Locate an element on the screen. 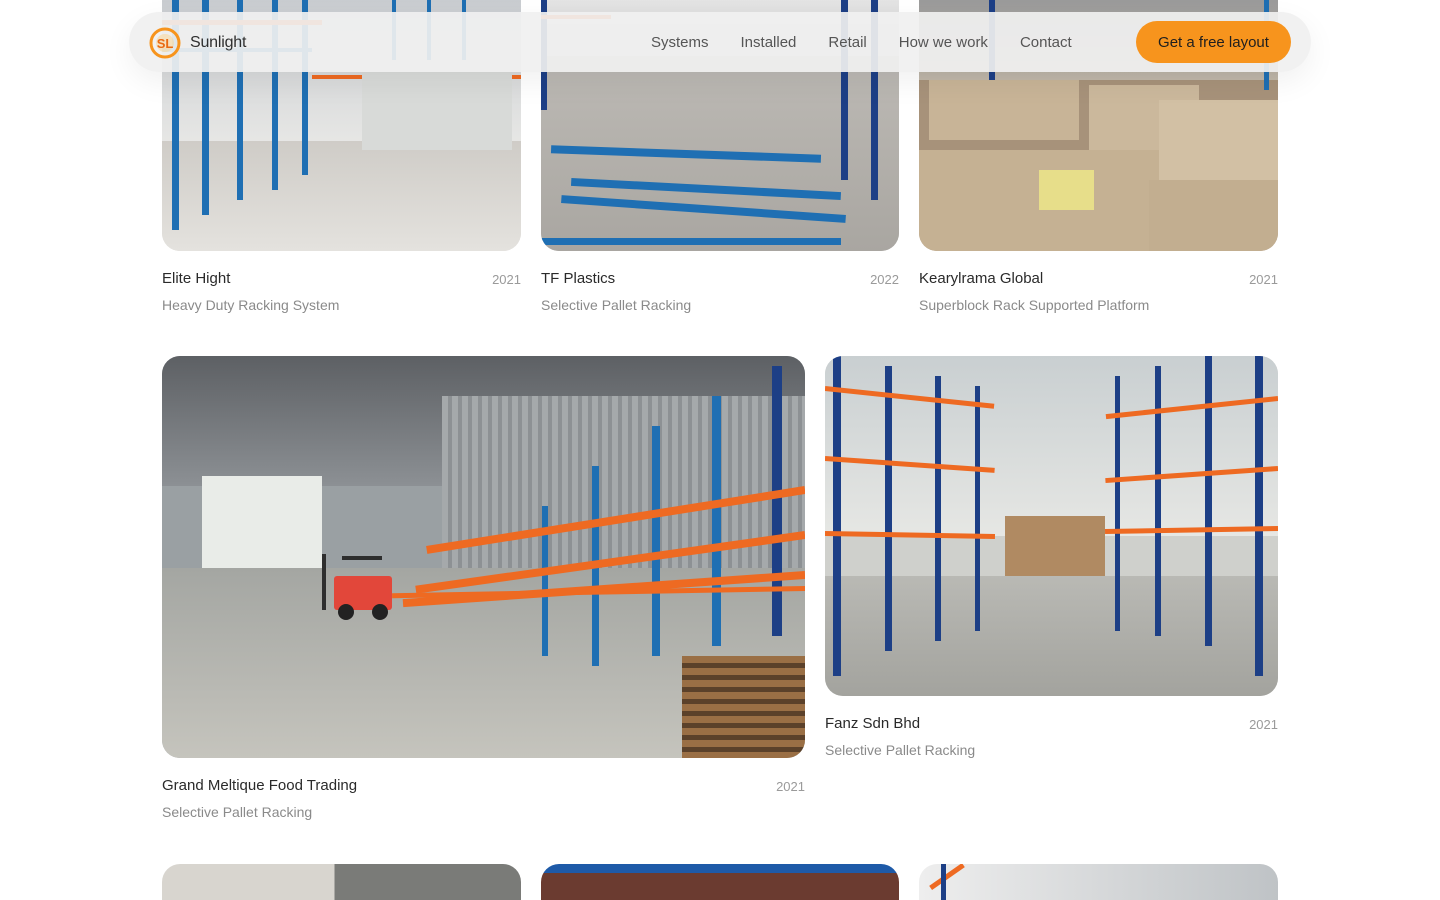 This screenshot has height=900, width=1440. brand: SL Sunlight is located at coordinates (197, 43).